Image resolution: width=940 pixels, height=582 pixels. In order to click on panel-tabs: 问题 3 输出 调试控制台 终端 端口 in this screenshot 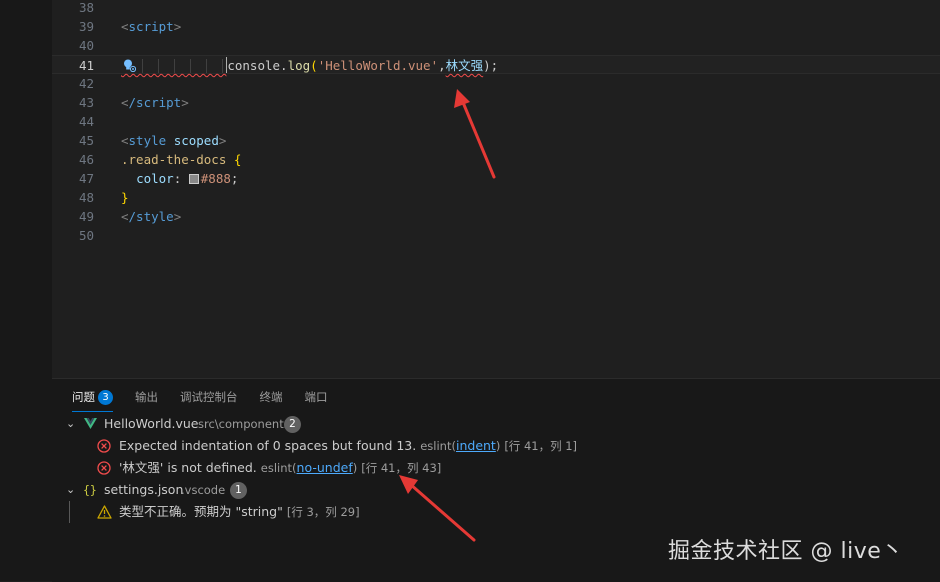, I will do `click(200, 399)`.